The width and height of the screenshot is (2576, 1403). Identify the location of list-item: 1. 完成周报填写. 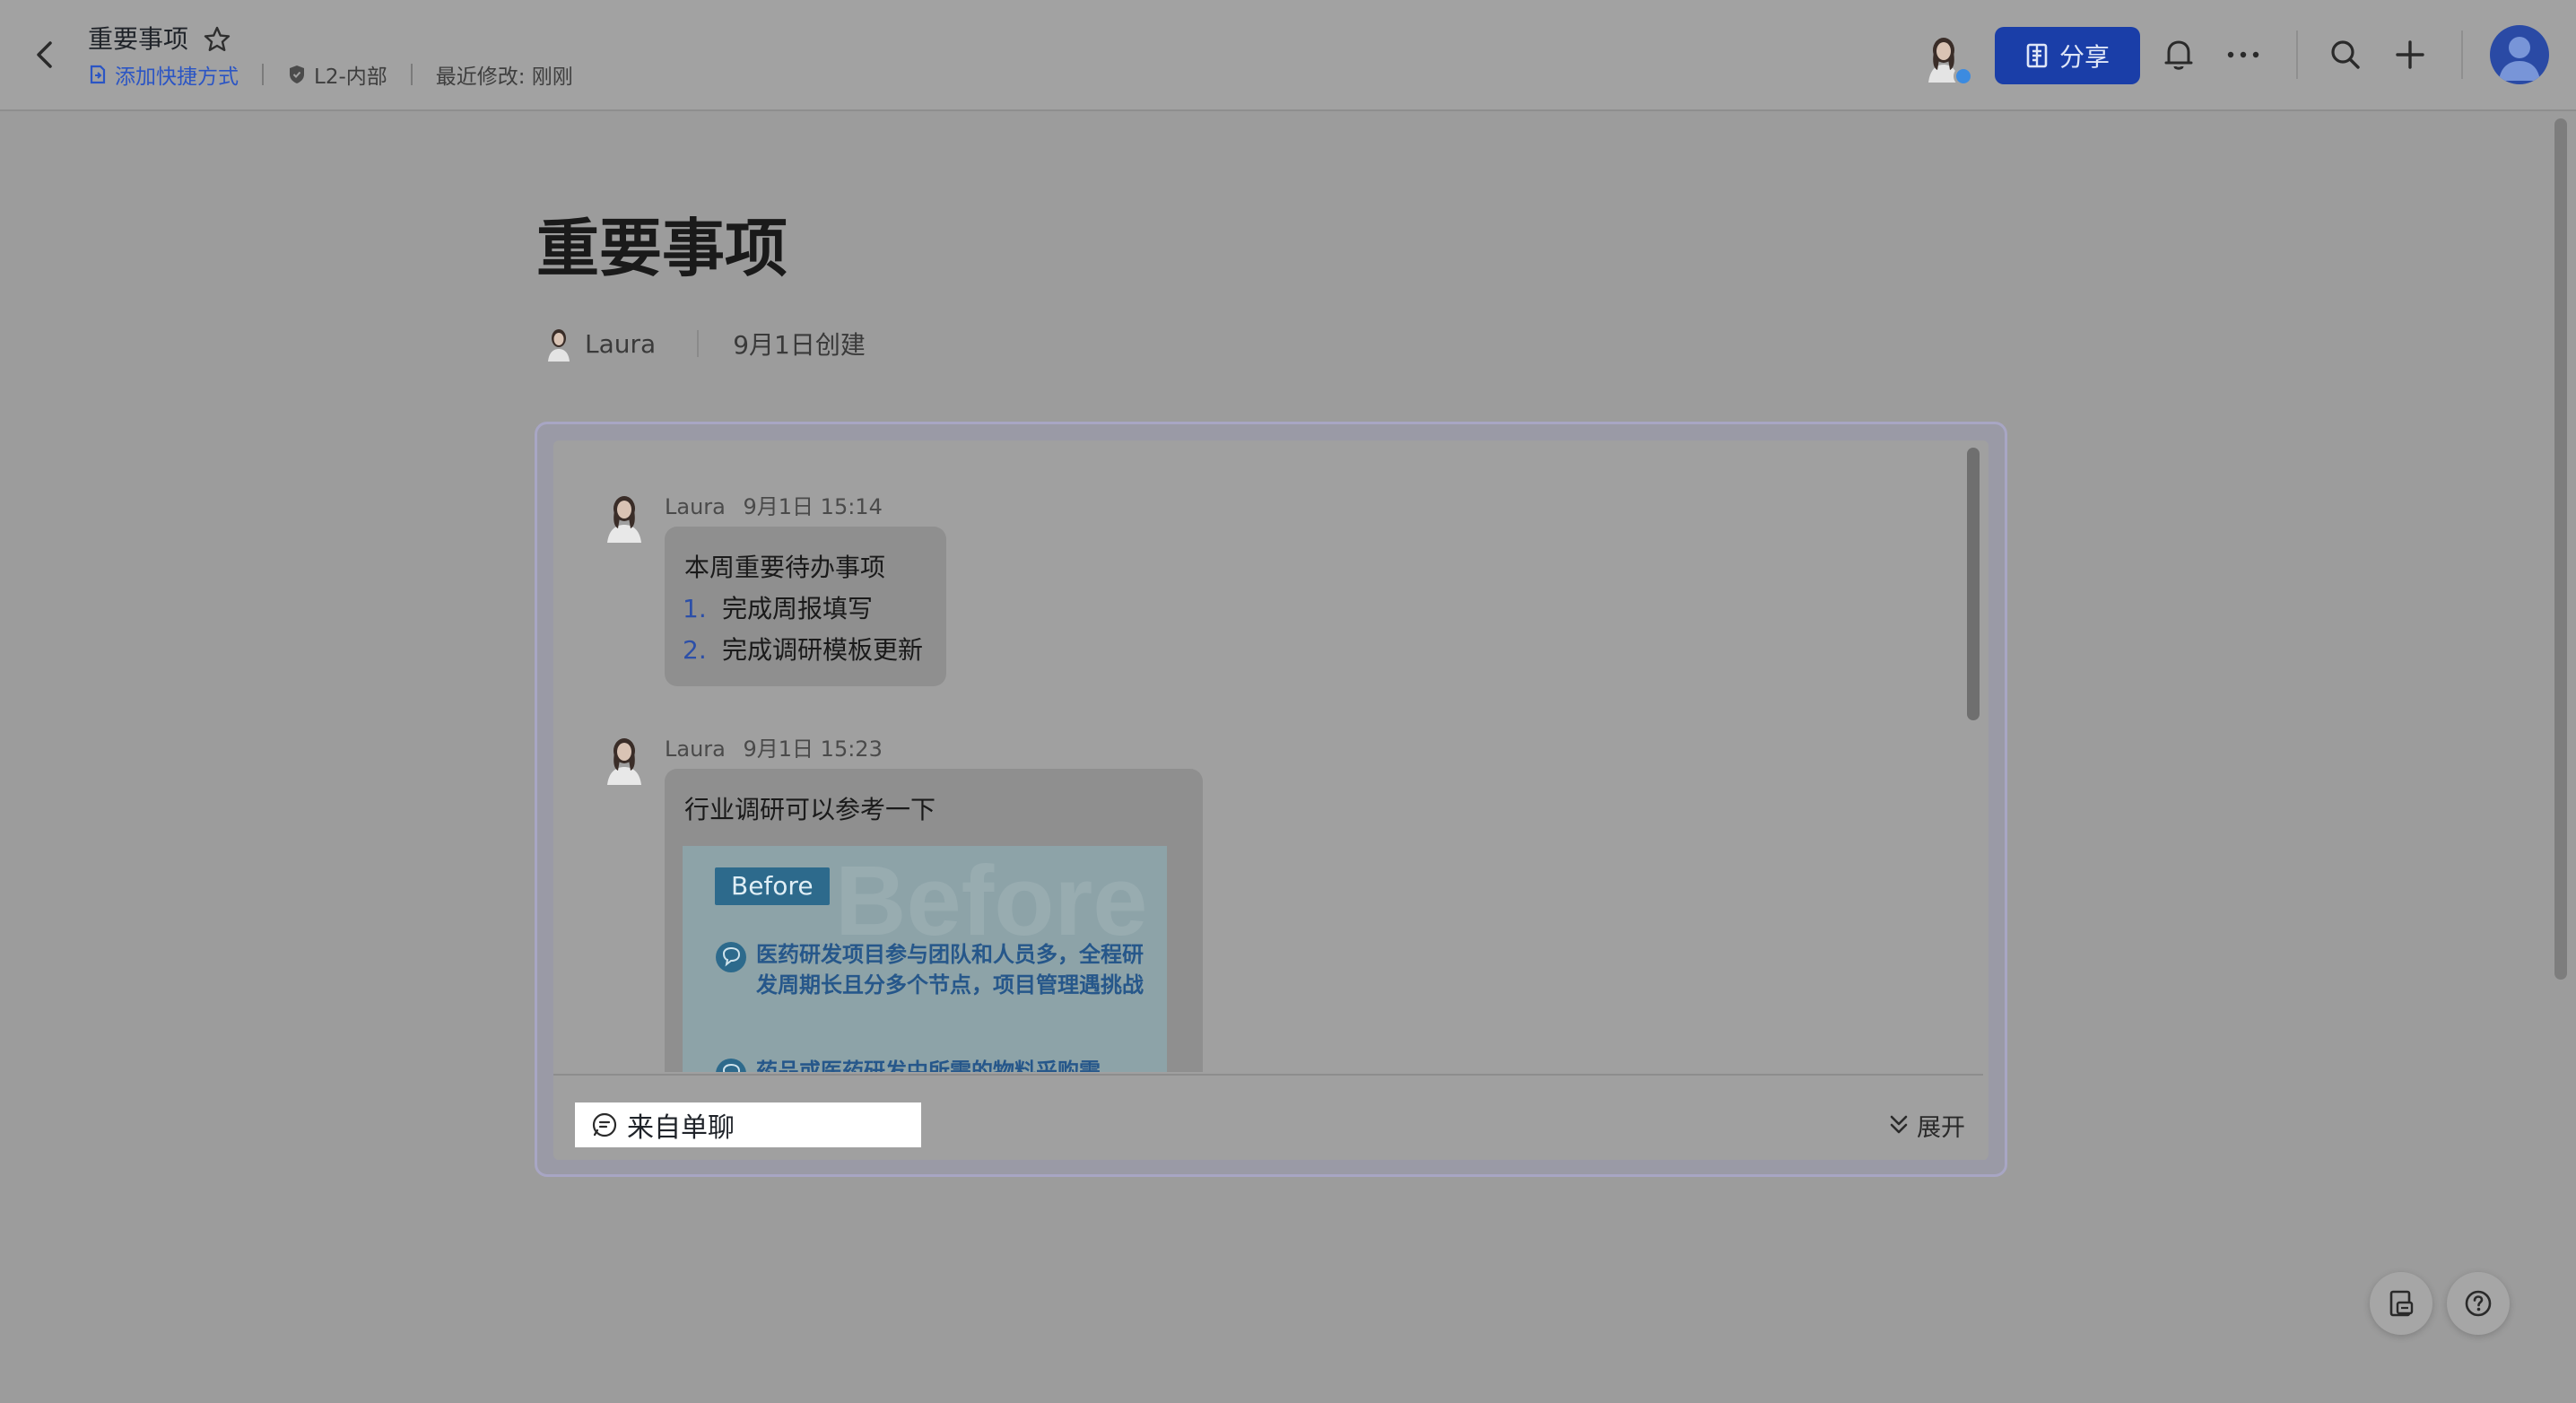
(778, 607).